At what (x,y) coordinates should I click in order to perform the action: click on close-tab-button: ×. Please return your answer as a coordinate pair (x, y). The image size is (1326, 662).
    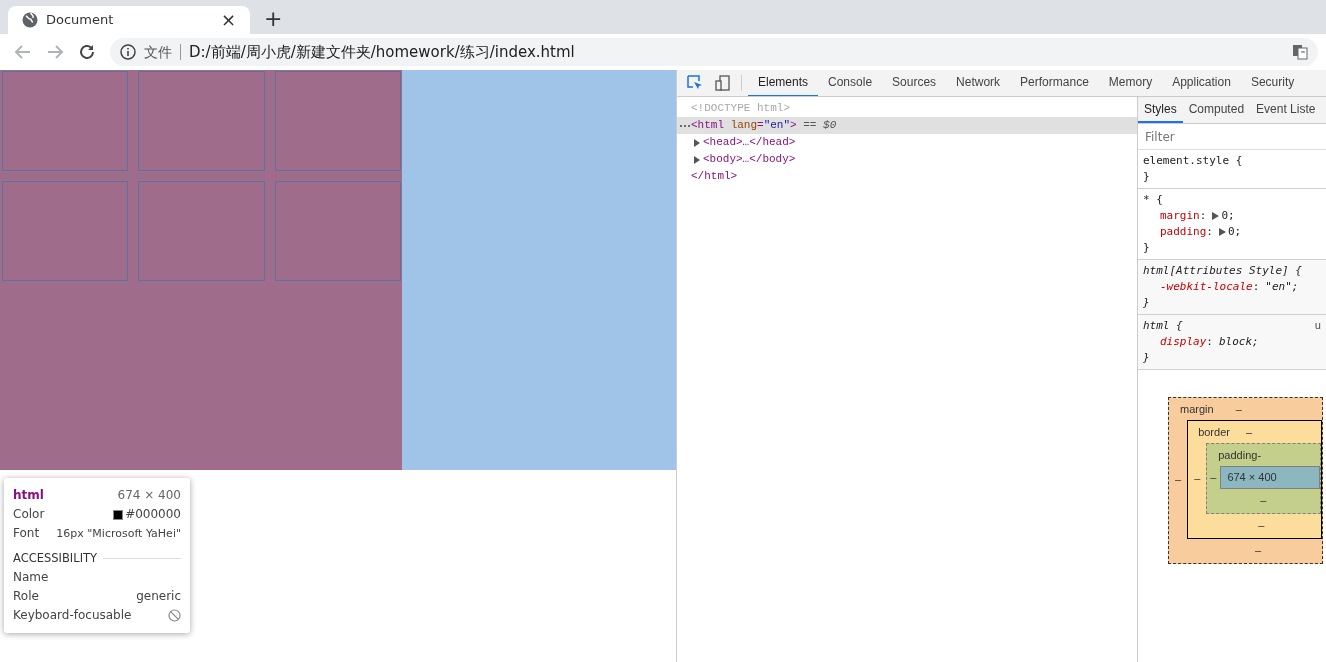
    Looking at the image, I should click on (228, 20).